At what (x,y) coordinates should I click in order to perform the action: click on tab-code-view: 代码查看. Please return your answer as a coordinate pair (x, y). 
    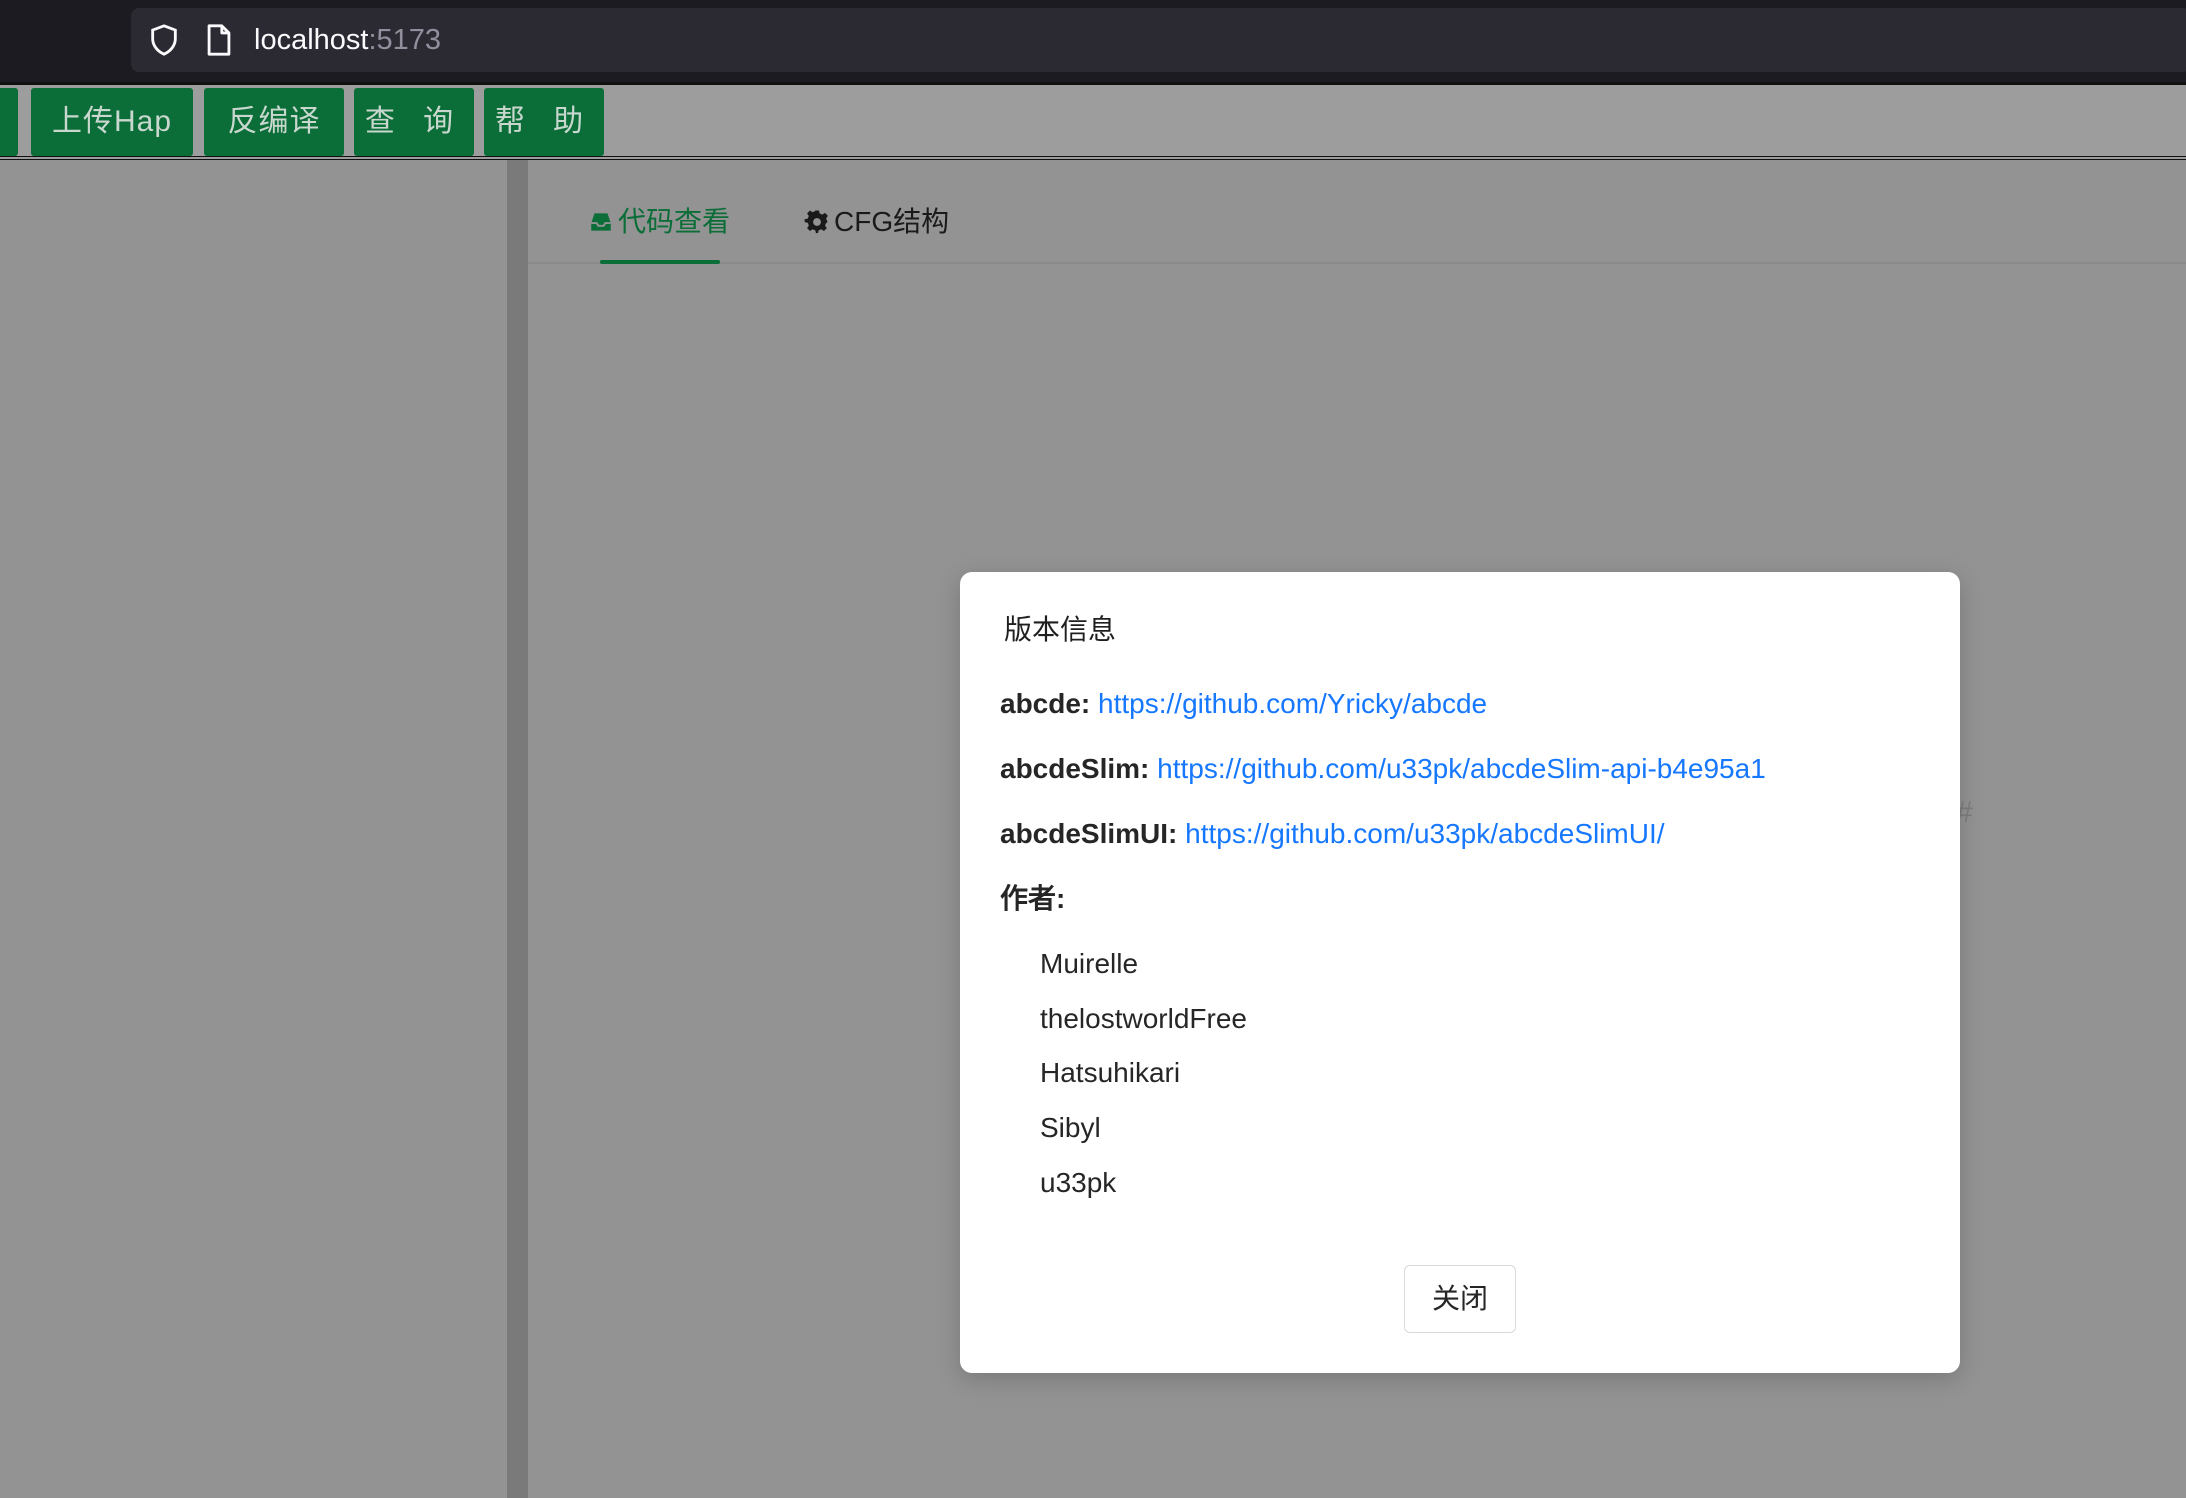
    Looking at the image, I should click on (659, 222).